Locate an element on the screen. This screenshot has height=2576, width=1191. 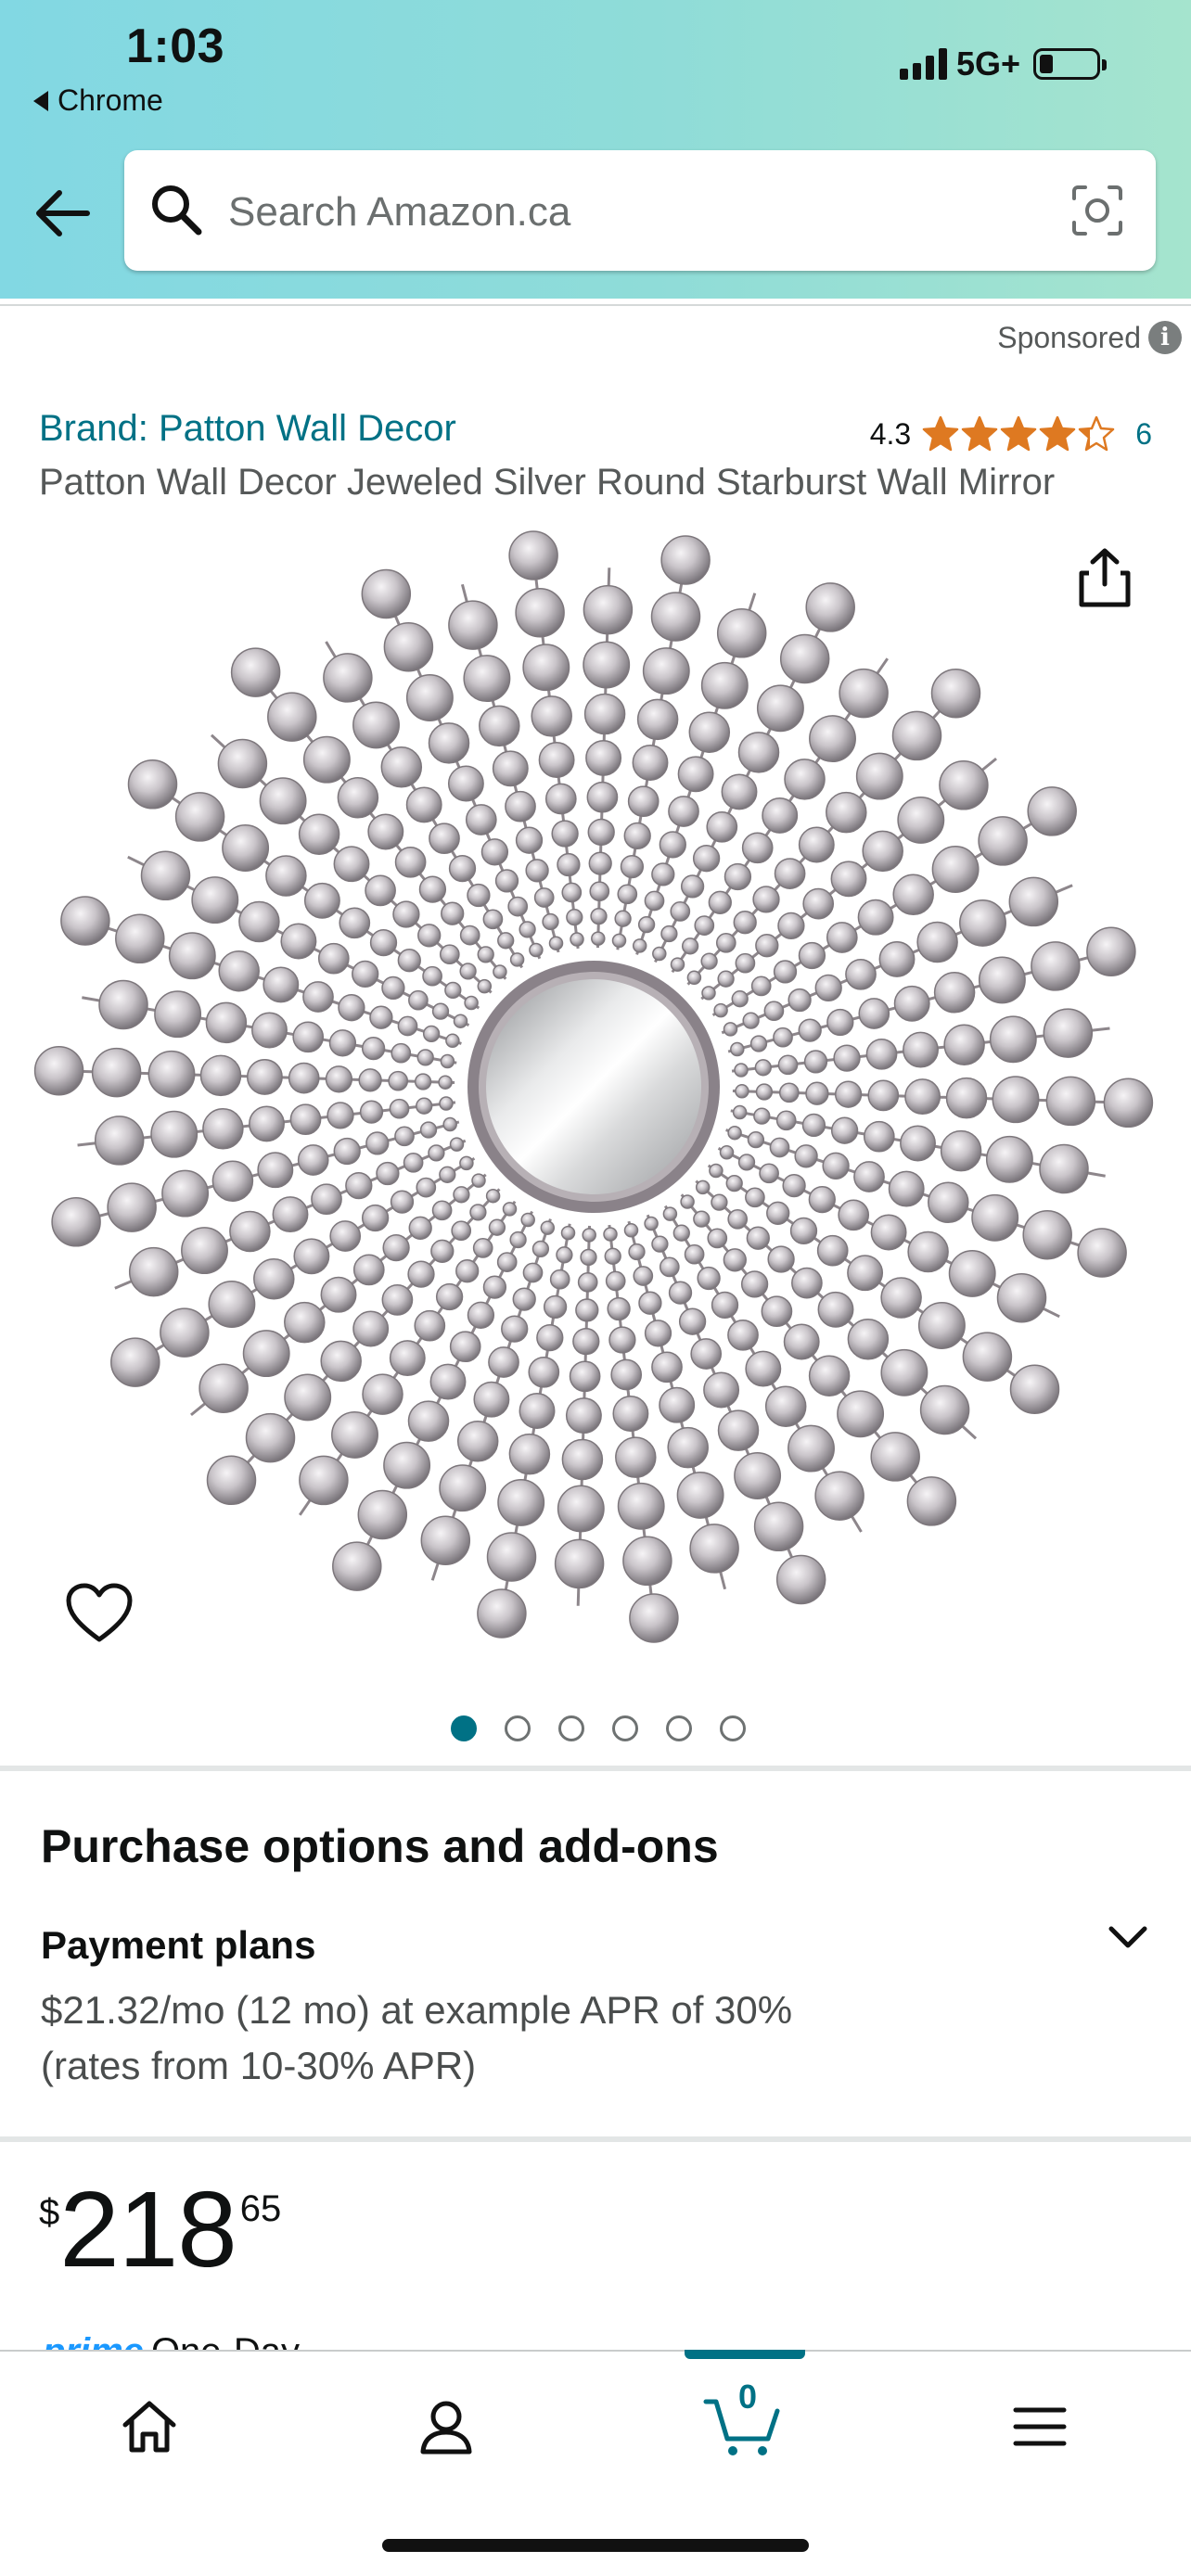
signal-icon is located at coordinates (923, 64).